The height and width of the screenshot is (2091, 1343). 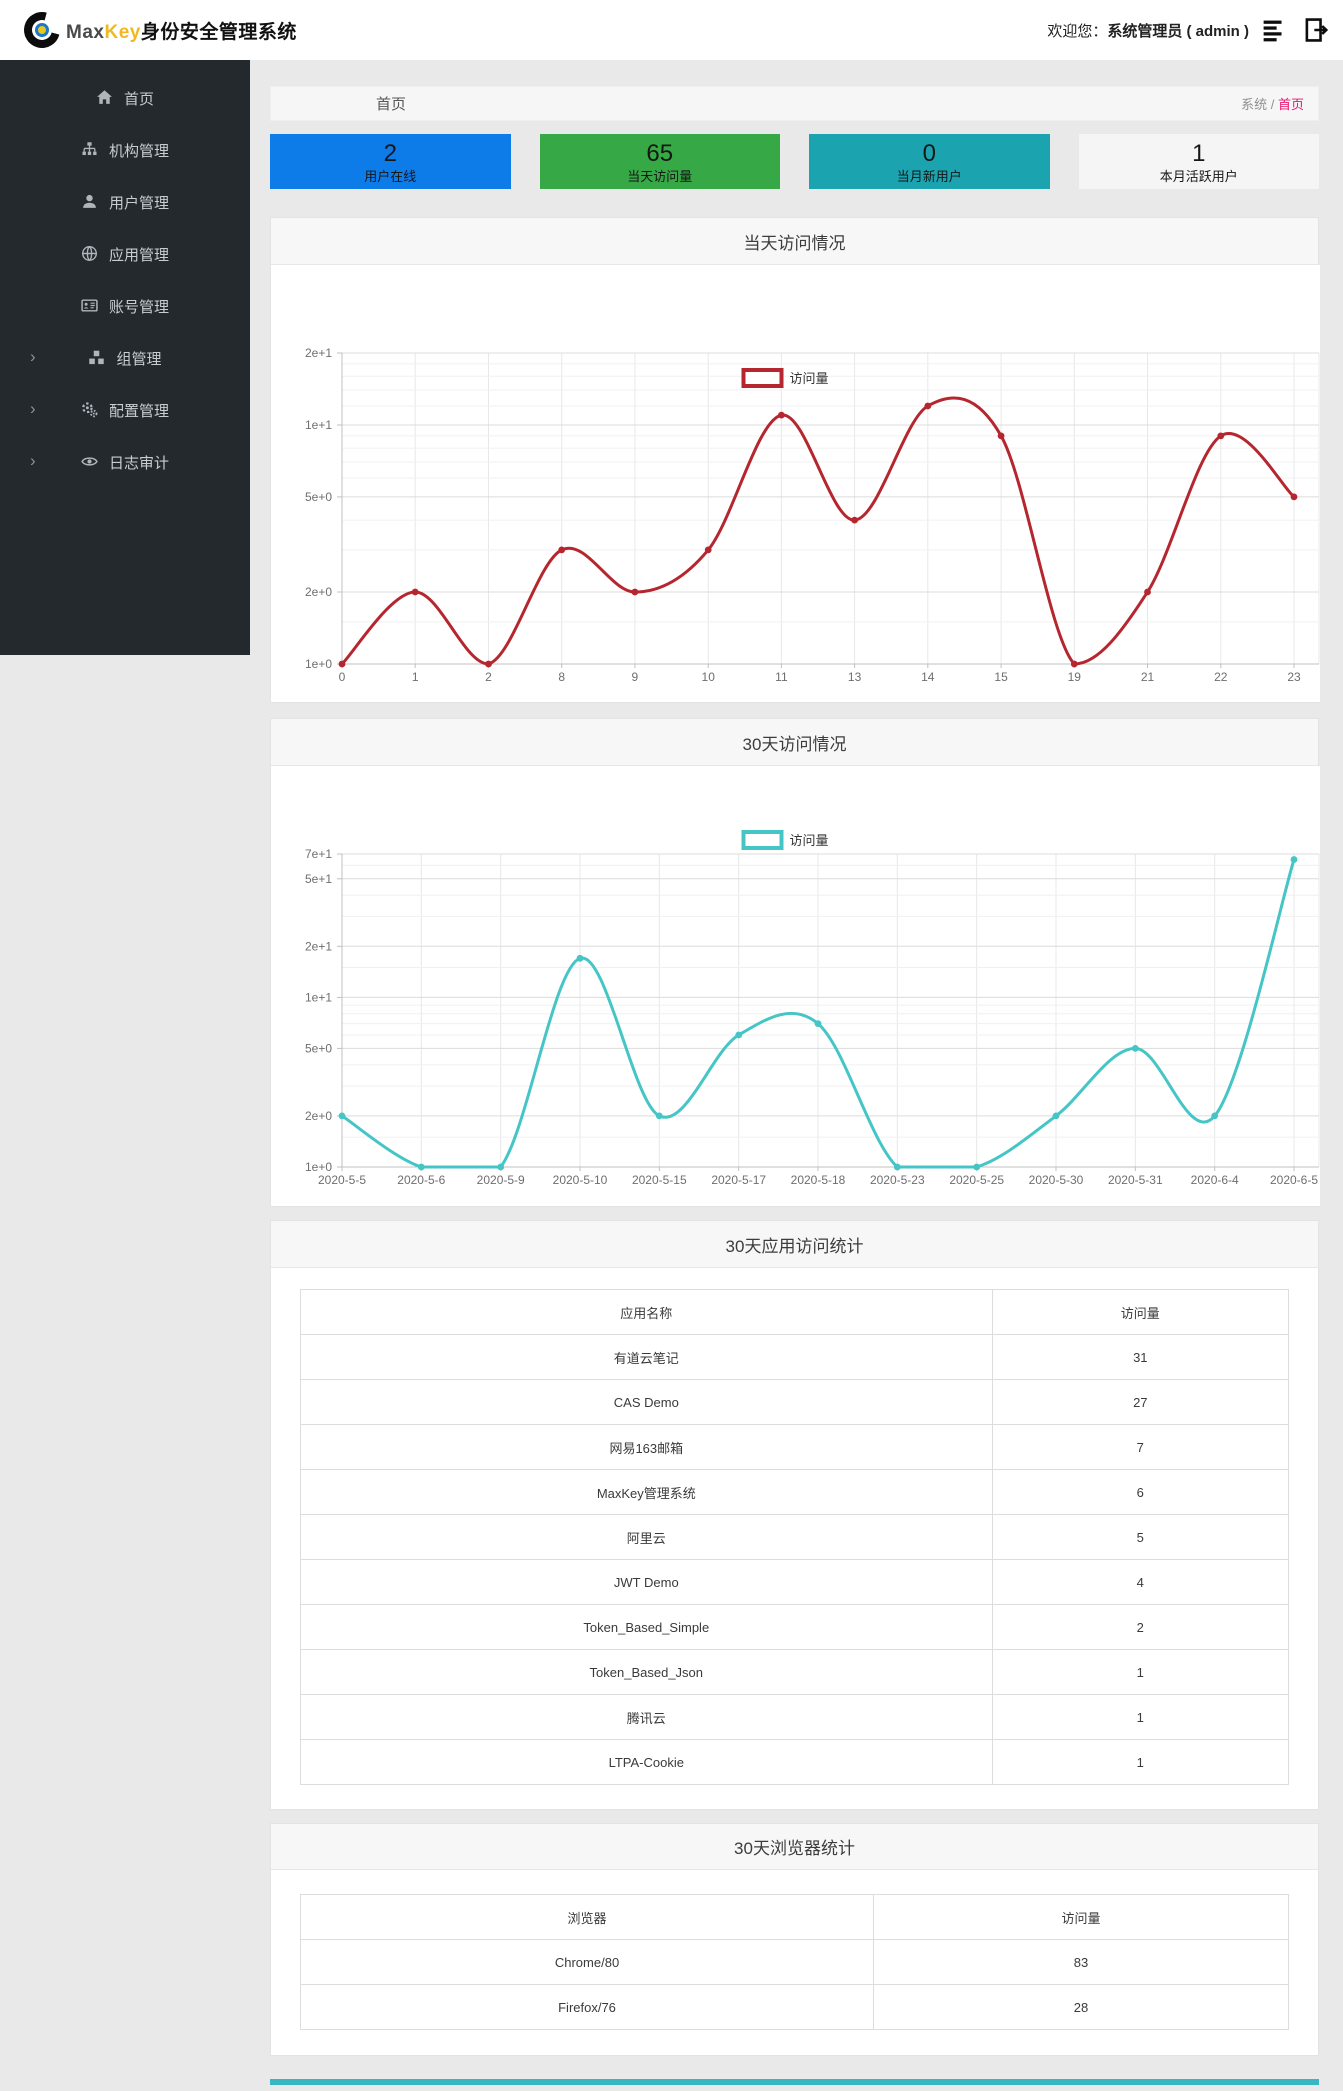 What do you see at coordinates (646, 1717) in the screenshot?
I see `table-cell: 腾讯云` at bounding box center [646, 1717].